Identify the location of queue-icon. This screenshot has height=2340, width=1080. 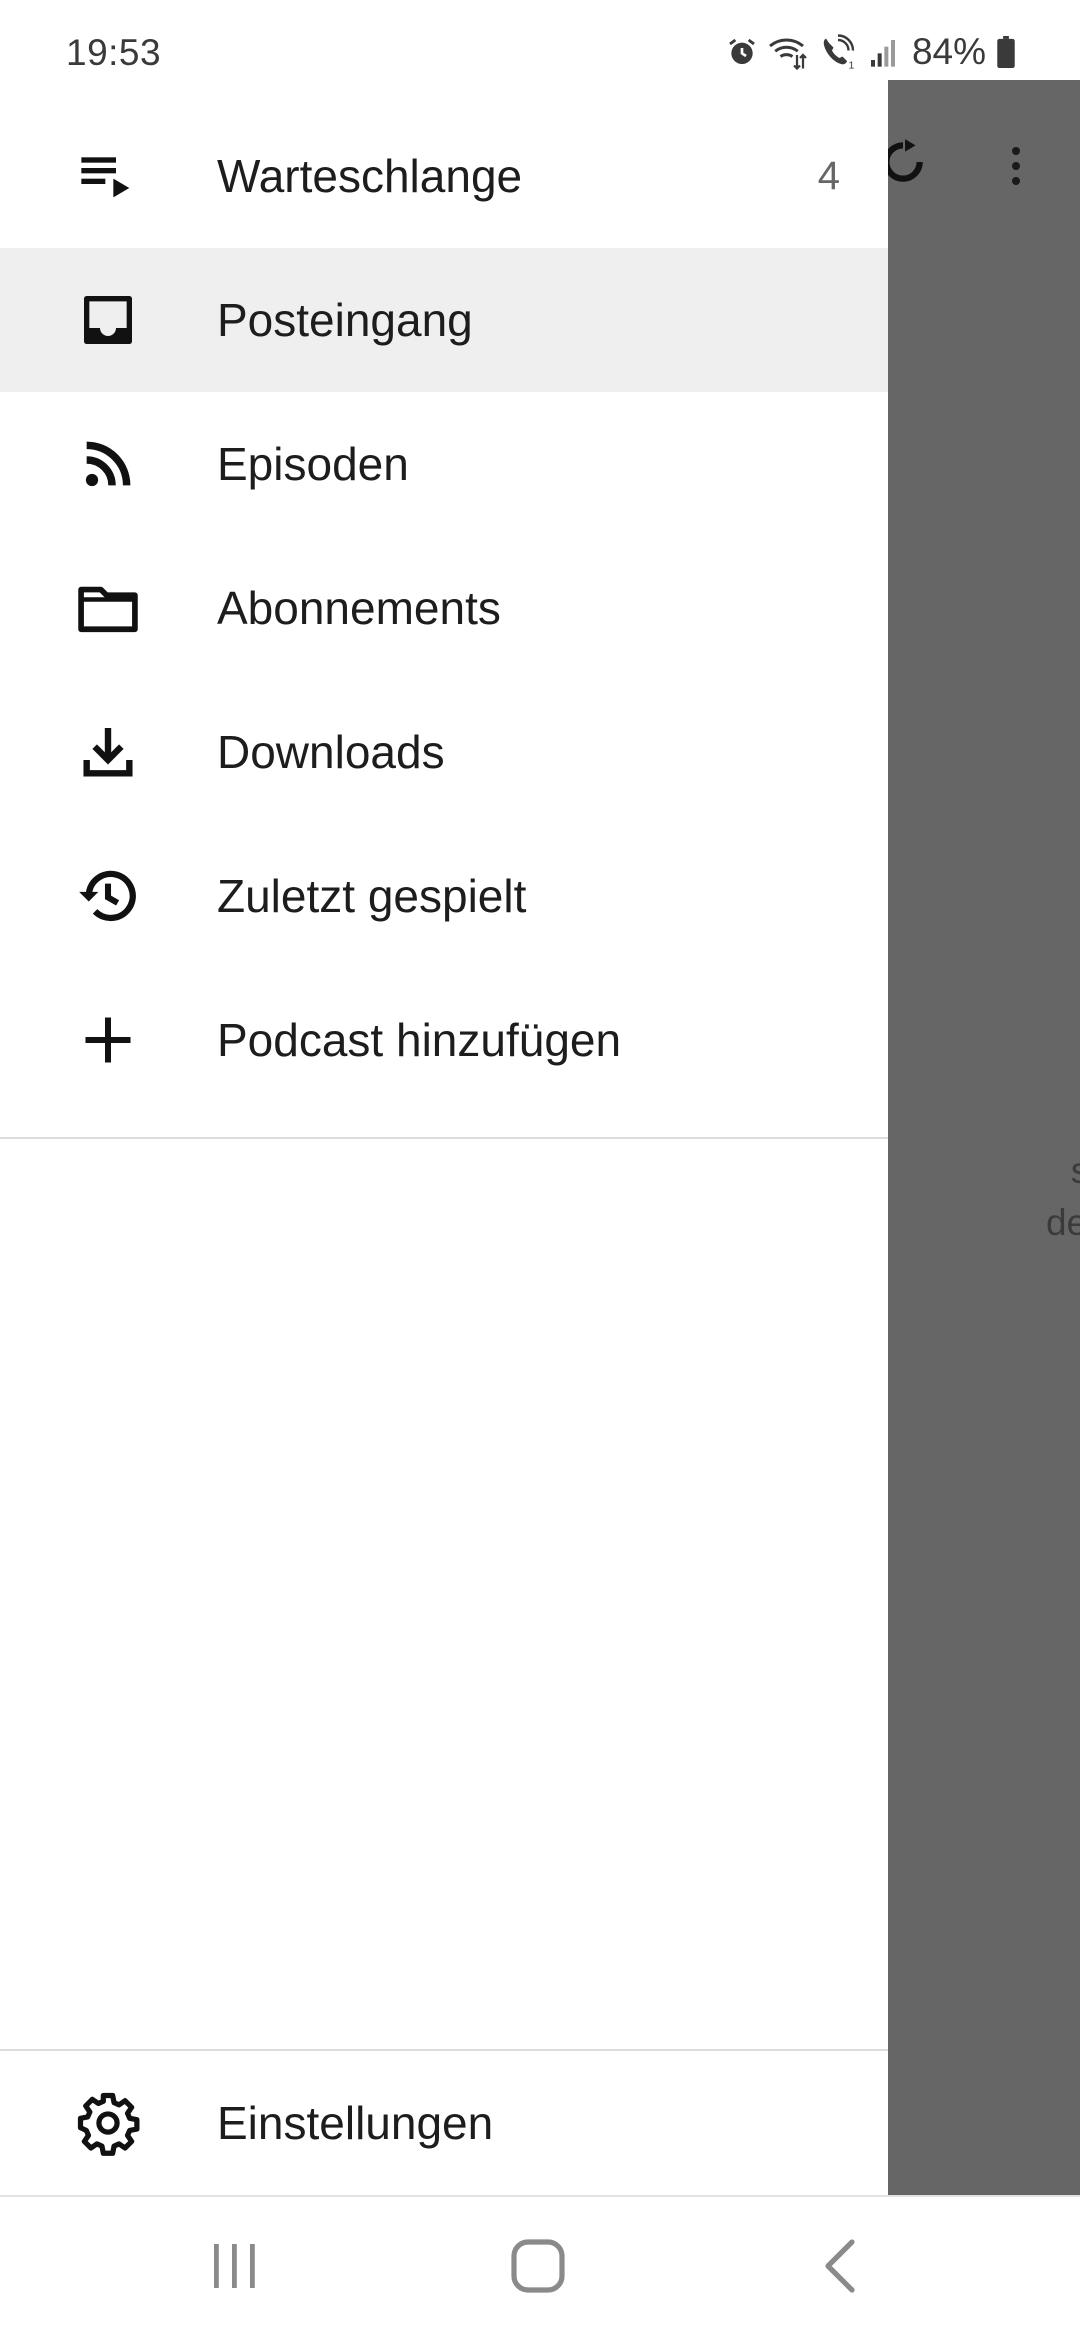
(108, 176).